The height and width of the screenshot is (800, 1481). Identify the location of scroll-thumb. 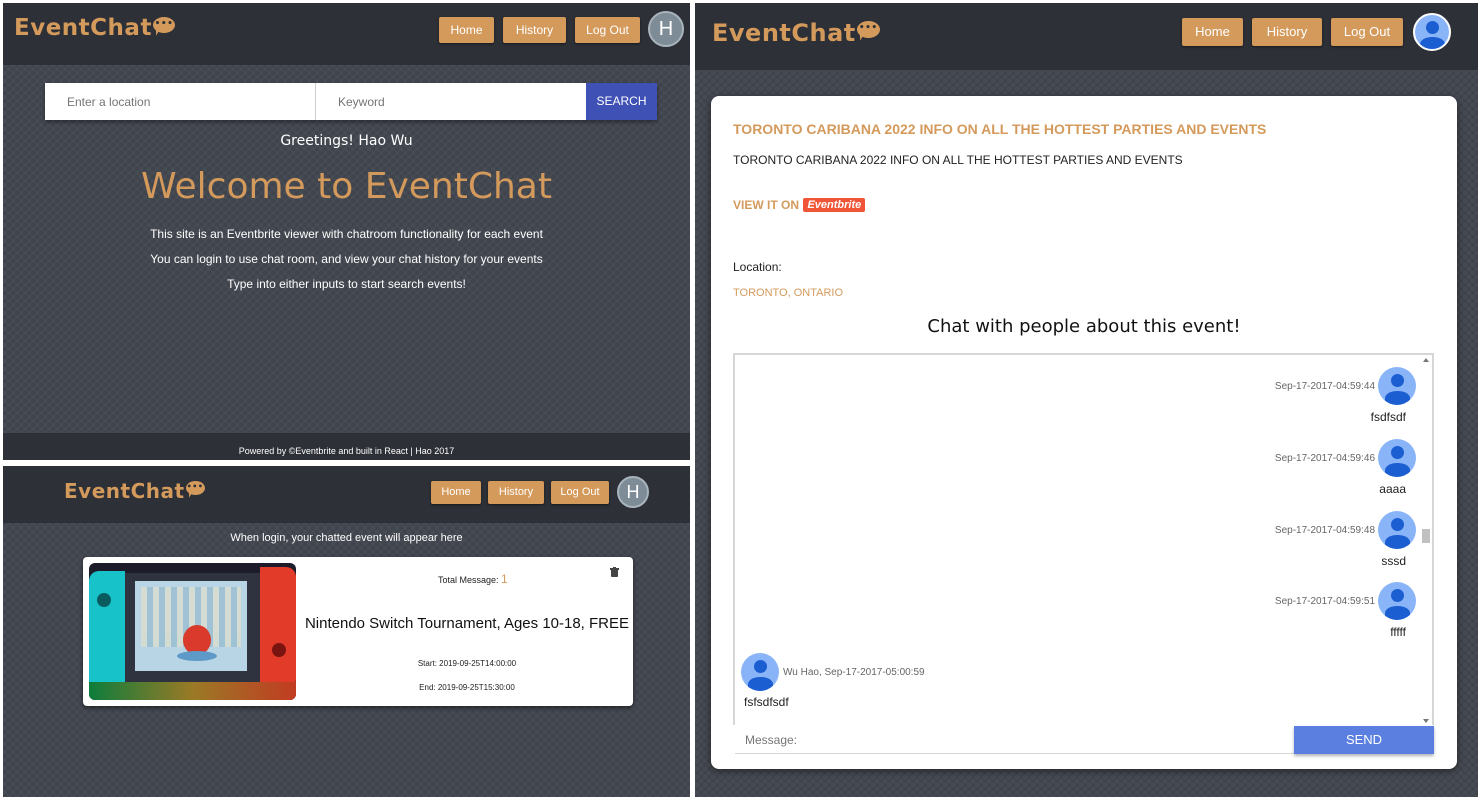
(1426, 536).